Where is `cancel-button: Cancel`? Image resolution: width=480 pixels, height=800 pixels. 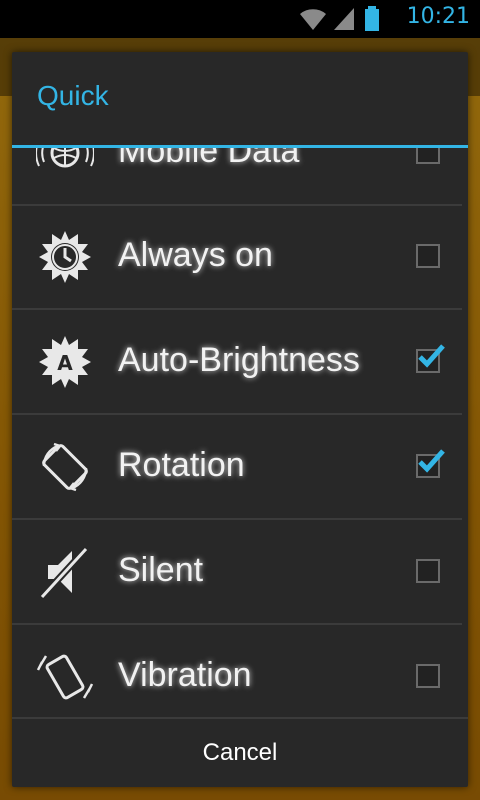 cancel-button: Cancel is located at coordinates (240, 753).